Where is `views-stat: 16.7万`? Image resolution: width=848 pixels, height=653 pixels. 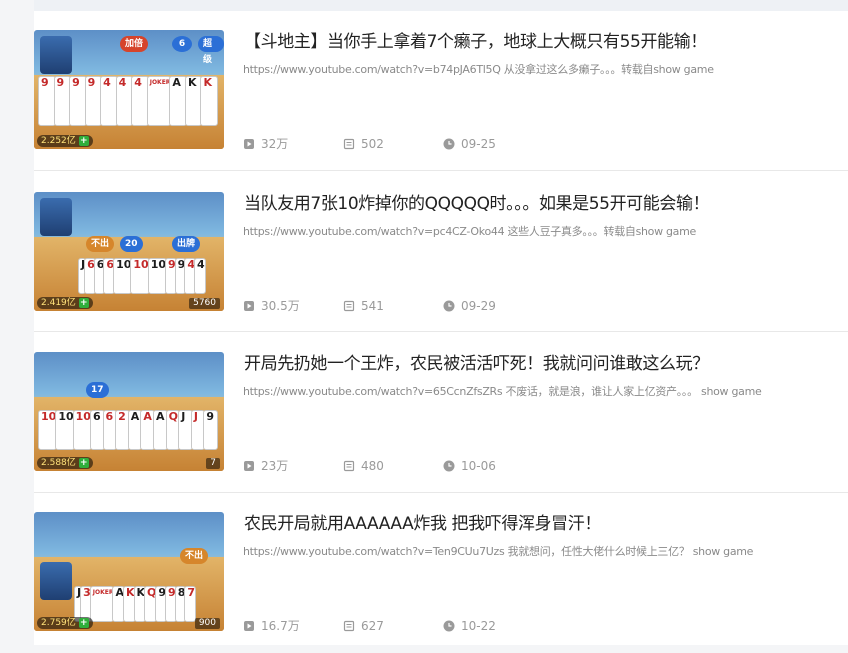 views-stat: 16.7万 is located at coordinates (271, 626).